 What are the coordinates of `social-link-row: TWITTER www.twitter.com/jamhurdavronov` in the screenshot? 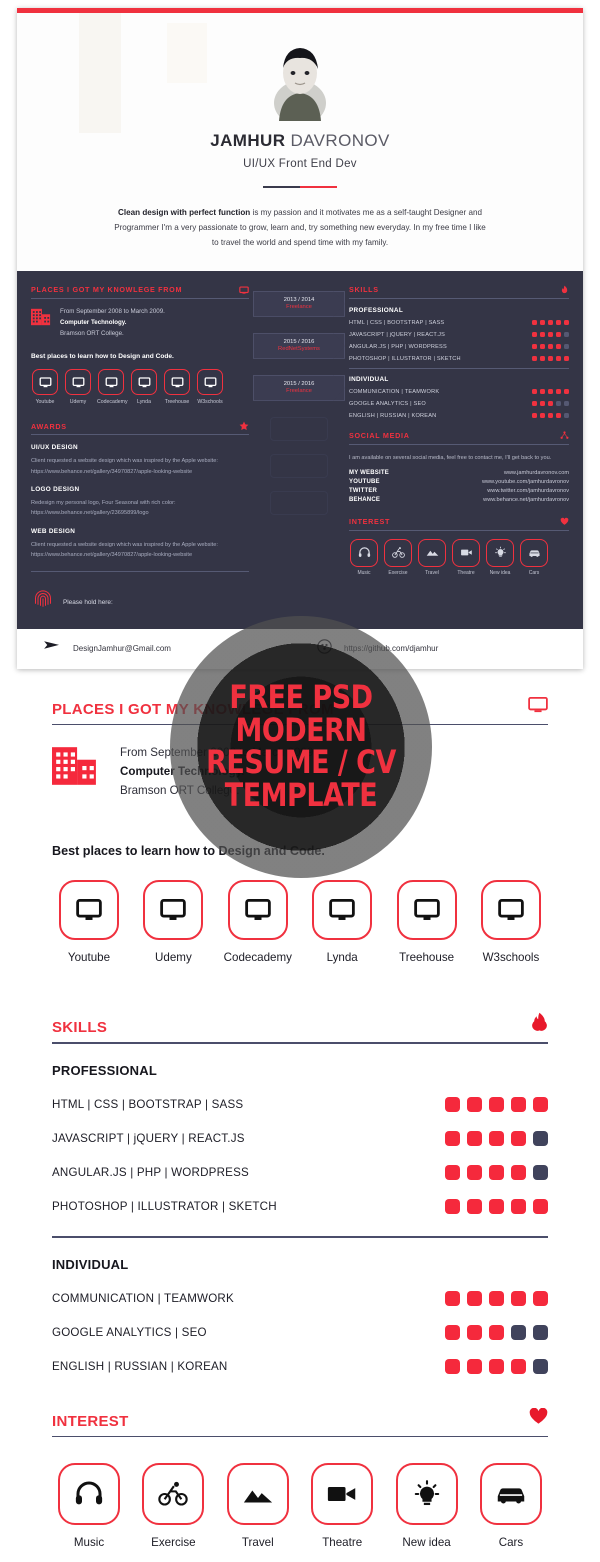 It's located at (459, 491).